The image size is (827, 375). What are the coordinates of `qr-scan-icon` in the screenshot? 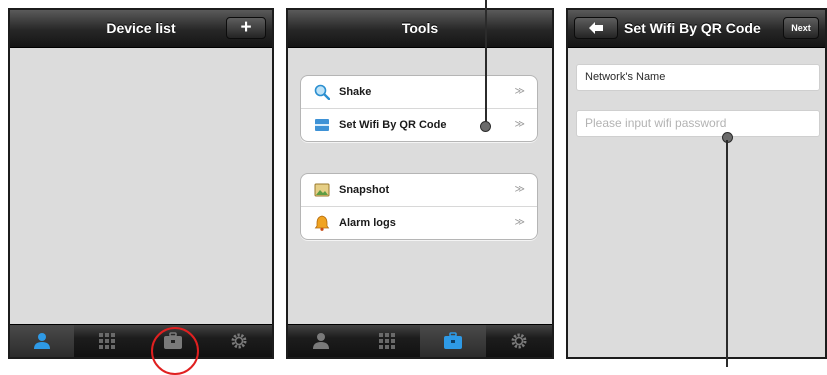 It's located at (322, 125).